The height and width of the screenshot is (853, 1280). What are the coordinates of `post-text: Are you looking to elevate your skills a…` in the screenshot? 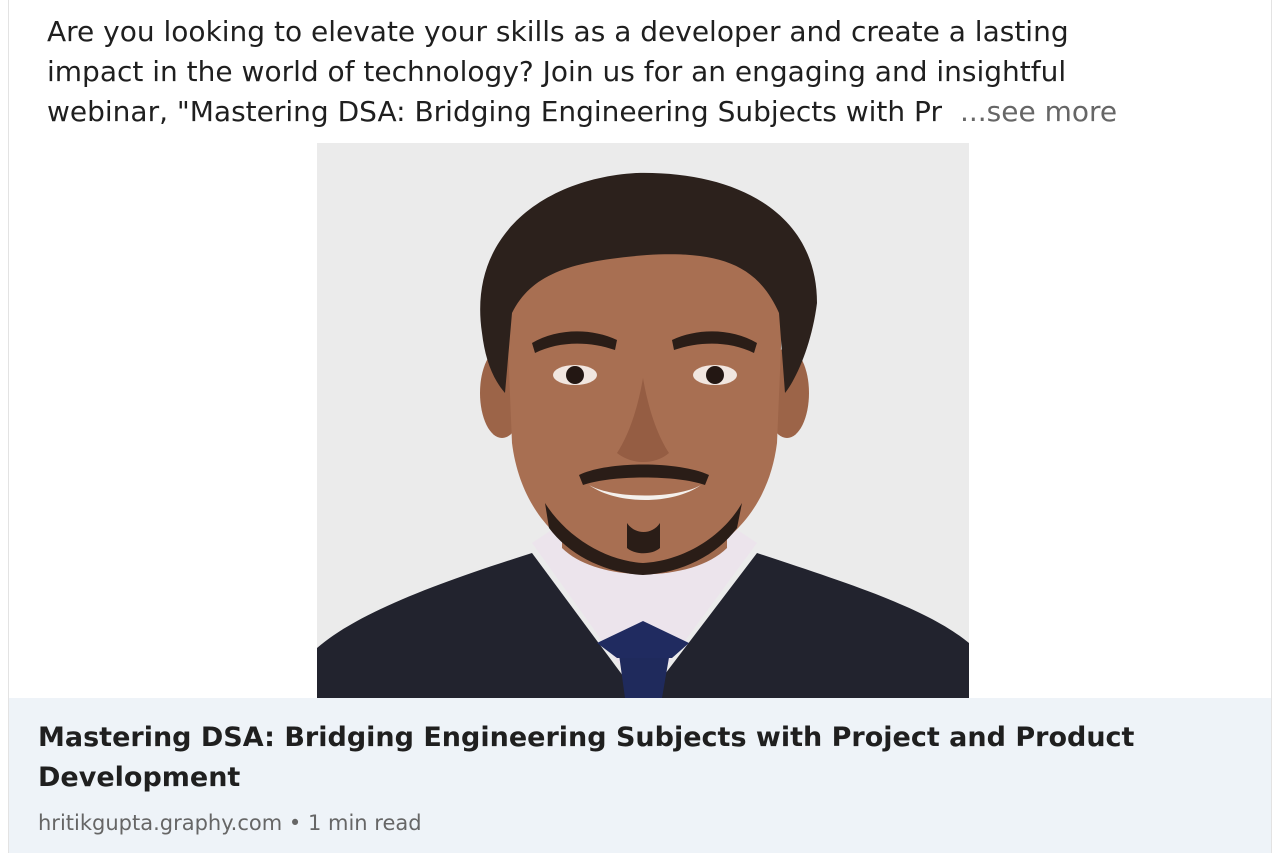 It's located at (642, 72).